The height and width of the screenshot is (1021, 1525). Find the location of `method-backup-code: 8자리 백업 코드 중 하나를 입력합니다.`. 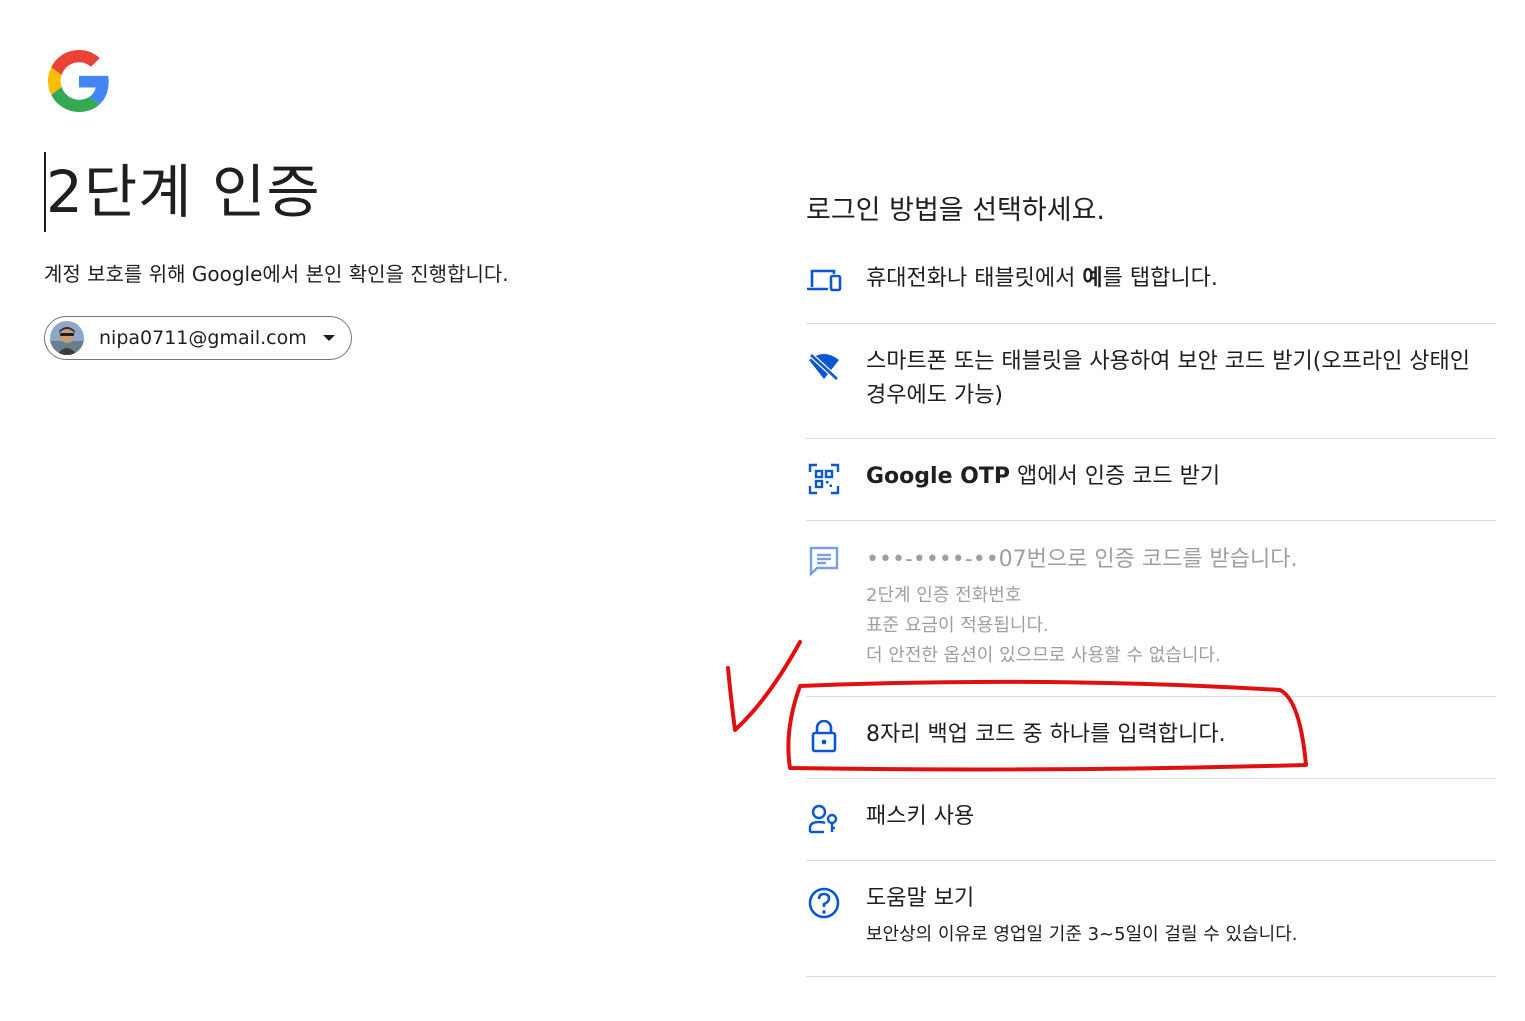

method-backup-code: 8자리 백업 코드 중 하나를 입력합니다. is located at coordinates (1151, 738).